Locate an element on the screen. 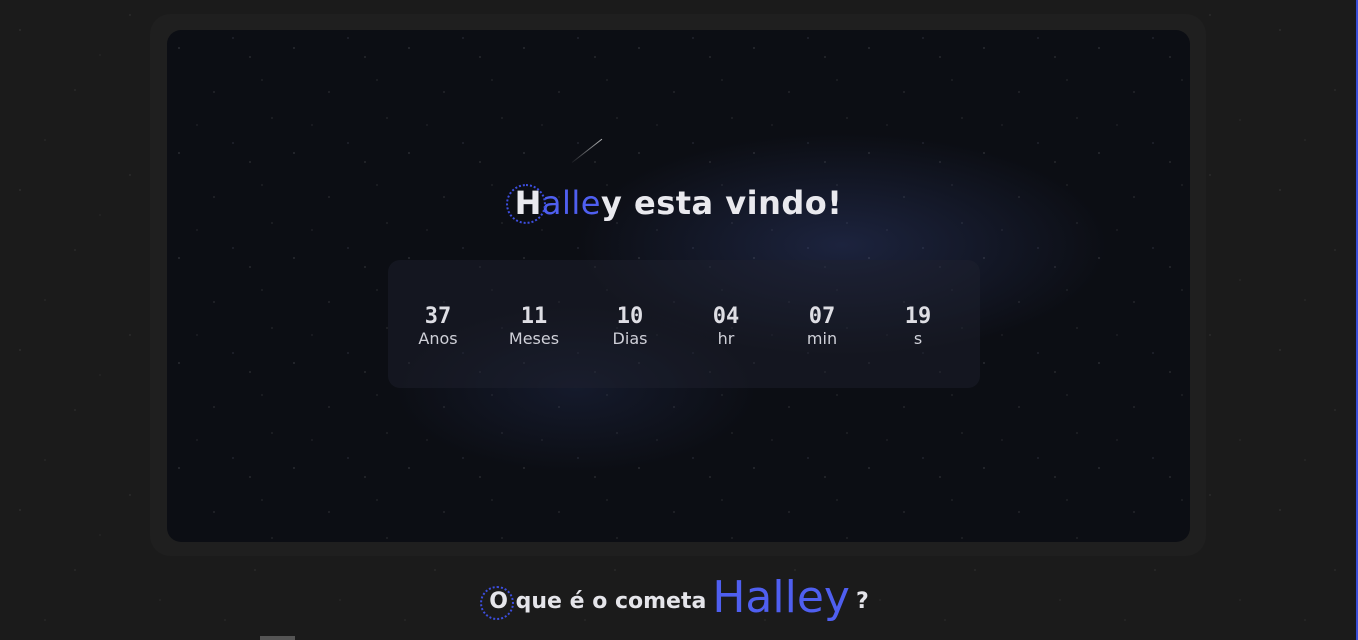 Image resolution: width=1358 pixels, height=640 pixels. countdown-years-label: Anos is located at coordinates (438, 338).